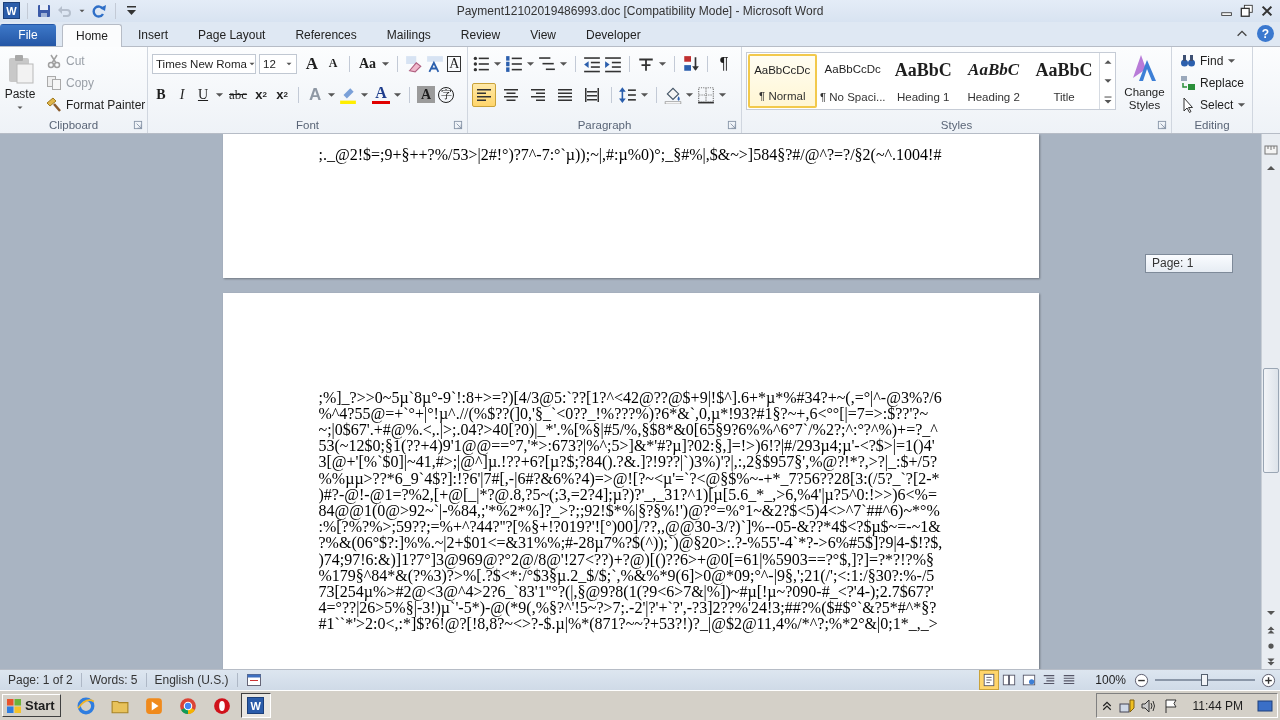 The height and width of the screenshot is (720, 1280). What do you see at coordinates (204, 63) in the screenshot?
I see `font-name-field: Times New Roma` at bounding box center [204, 63].